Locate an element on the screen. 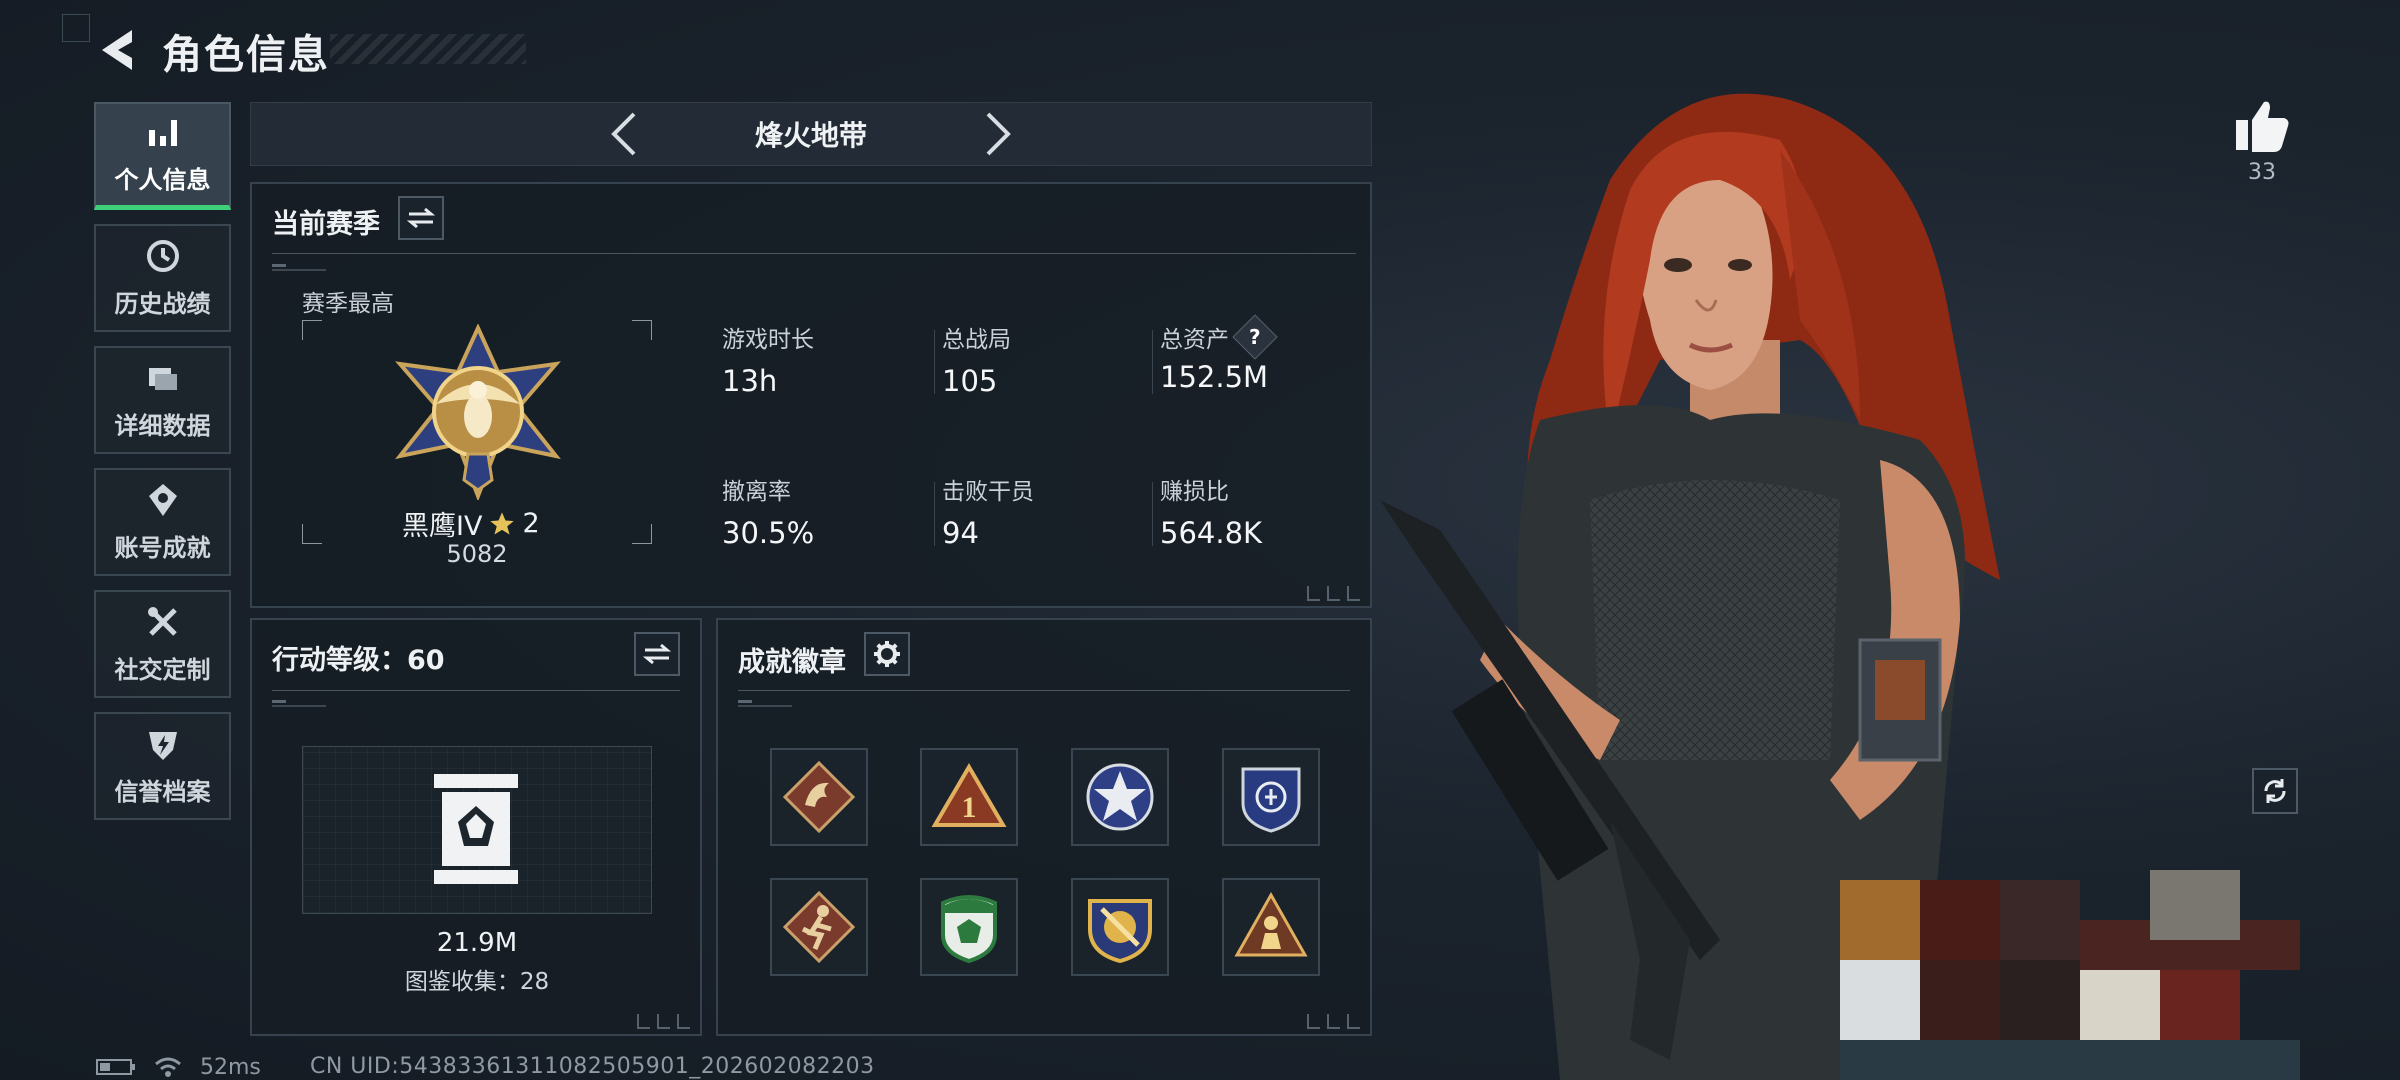  stat-profit-loss-ratio: 赚损比 564.8K is located at coordinates (1211, 511).